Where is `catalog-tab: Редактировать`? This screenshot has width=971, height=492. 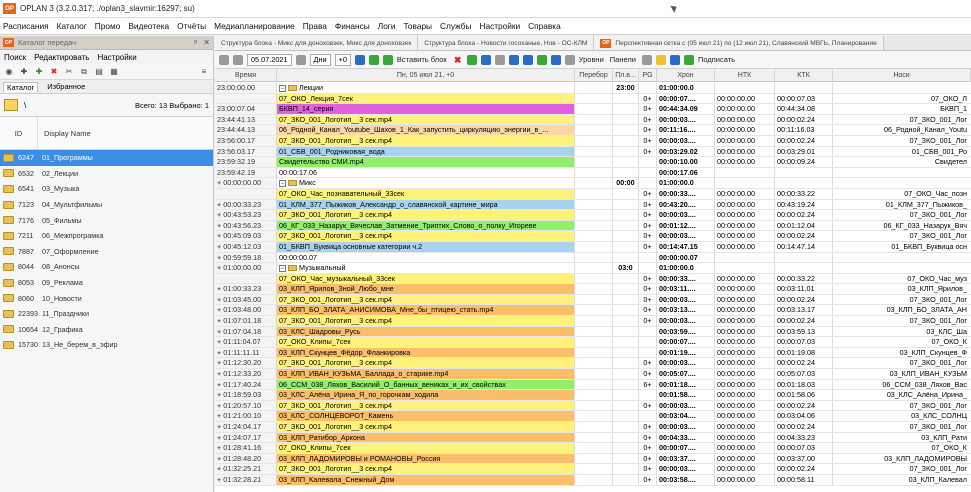
catalog-tab: Редактировать is located at coordinates (61, 57).